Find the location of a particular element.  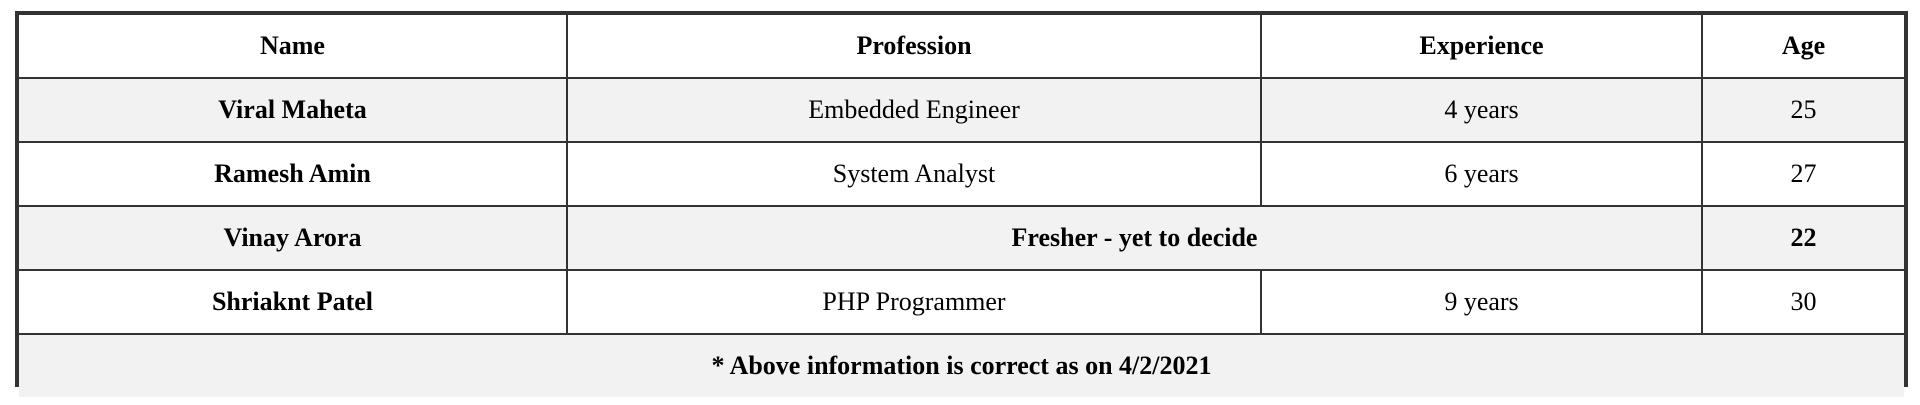

cell-name: Viral Maheta is located at coordinates (293, 110).